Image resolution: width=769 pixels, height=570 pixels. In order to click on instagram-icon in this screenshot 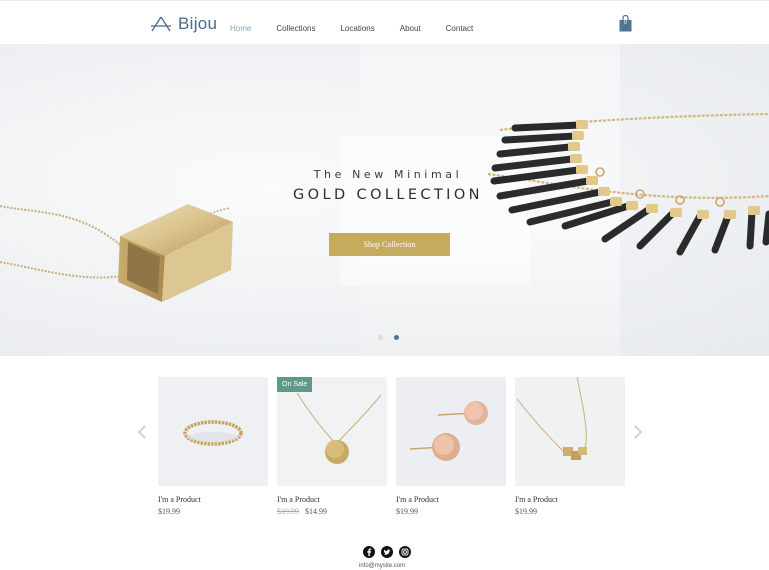, I will do `click(405, 552)`.